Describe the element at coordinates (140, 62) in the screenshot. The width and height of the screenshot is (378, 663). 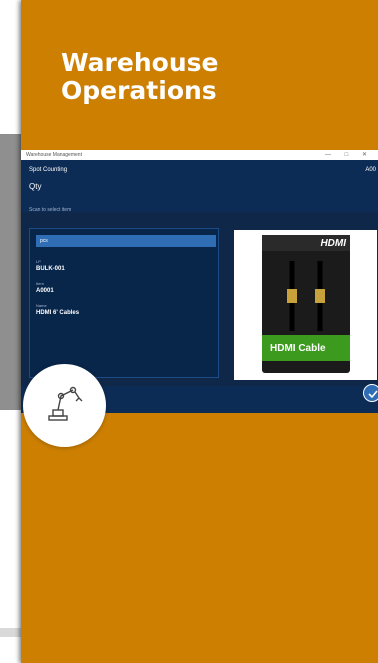
I see `card-title-line-1: Warehouse` at that location.